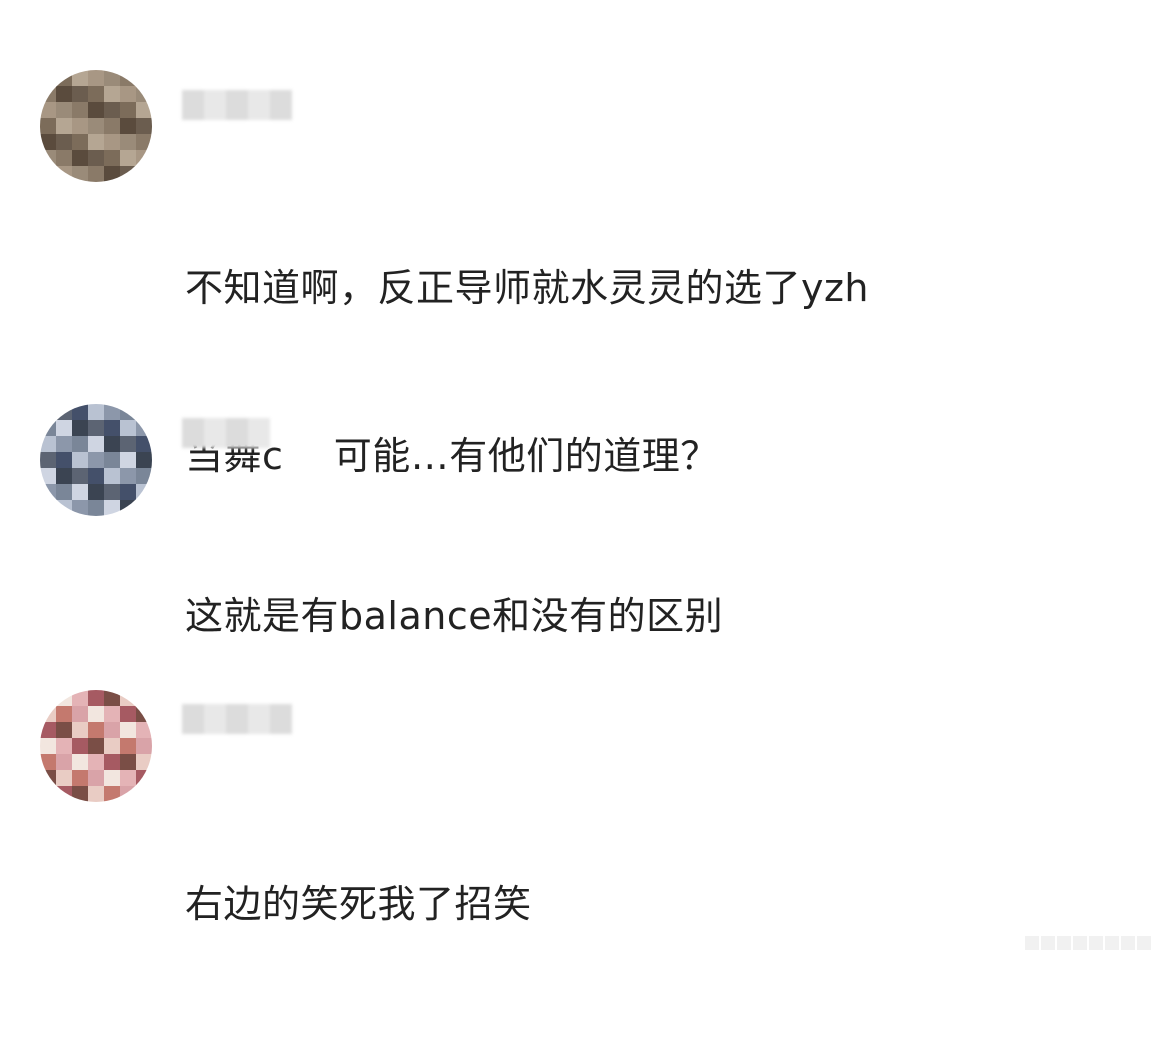 The image size is (1161, 1044). I want to click on comment-line: 右边的笑死我了招笑, so click(358, 904).